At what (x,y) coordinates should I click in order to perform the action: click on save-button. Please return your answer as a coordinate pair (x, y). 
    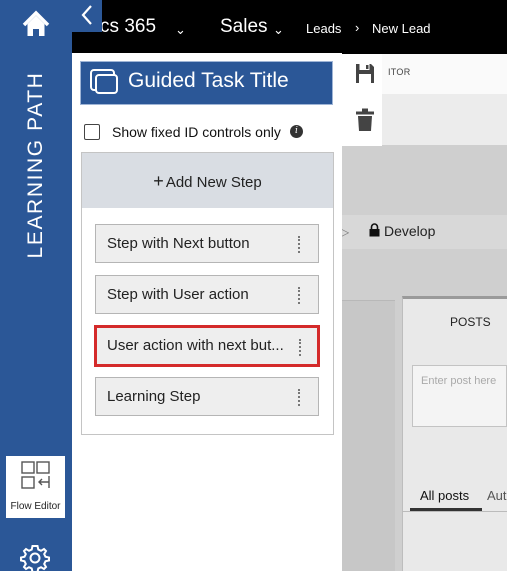
    Looking at the image, I should click on (365, 76).